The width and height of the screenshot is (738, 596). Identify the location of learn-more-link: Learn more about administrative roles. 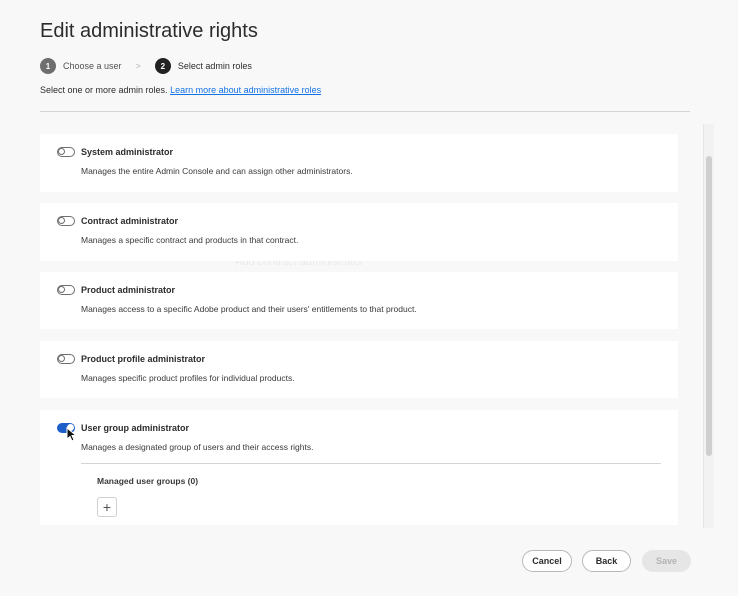
(245, 90).